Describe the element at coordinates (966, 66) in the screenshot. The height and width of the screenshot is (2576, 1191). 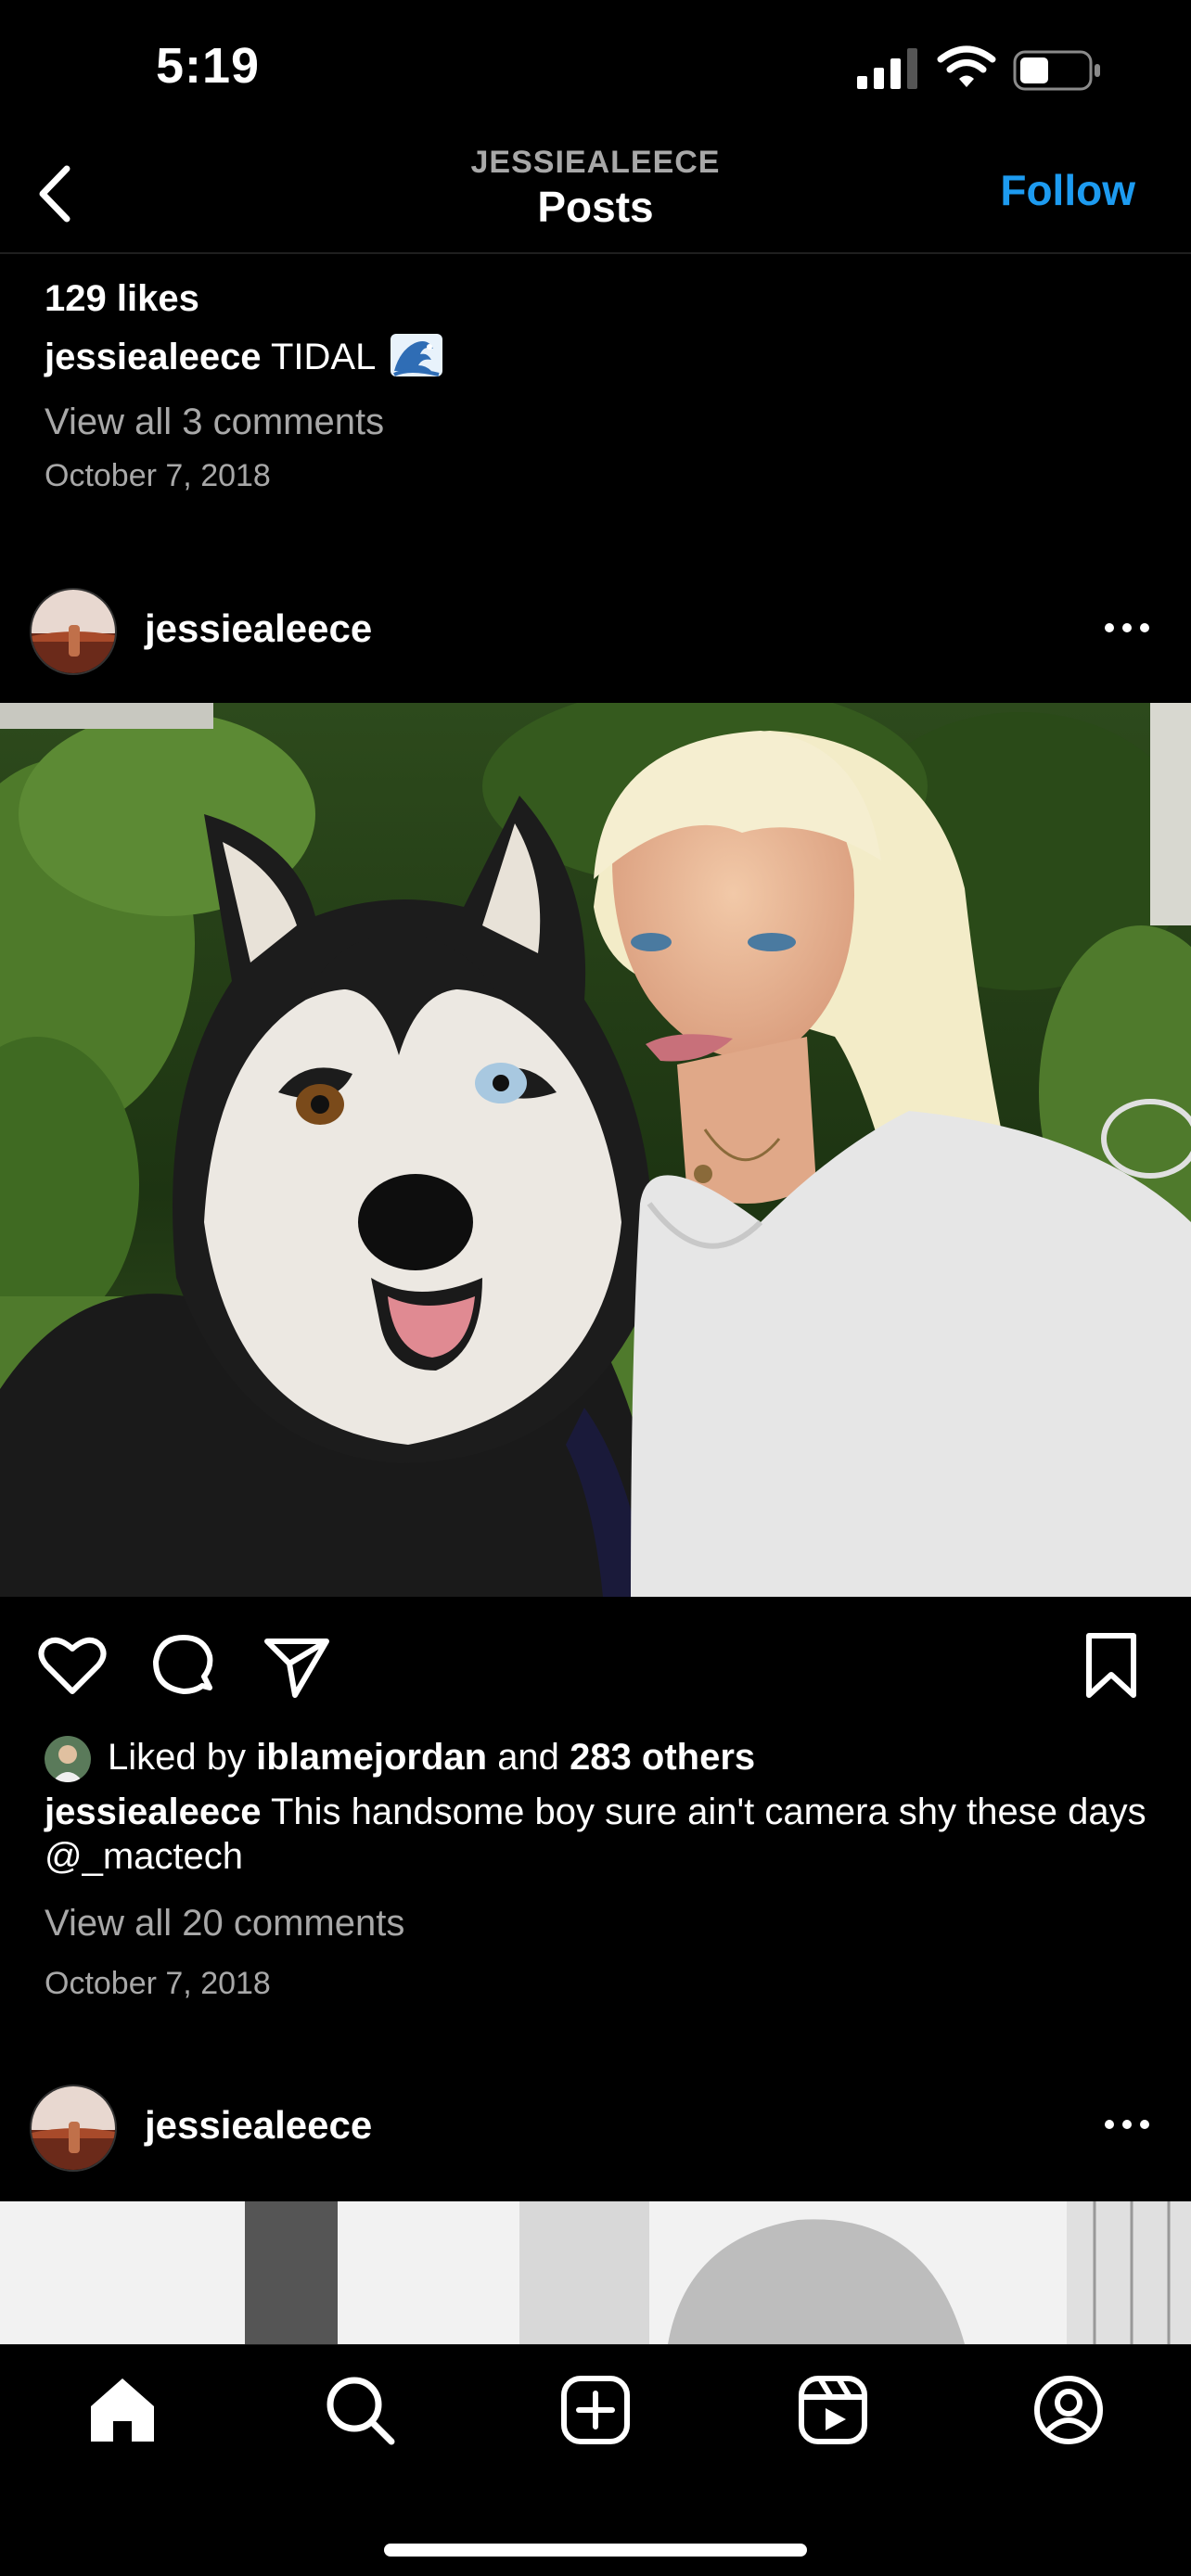
I see `wifi-icon` at that location.